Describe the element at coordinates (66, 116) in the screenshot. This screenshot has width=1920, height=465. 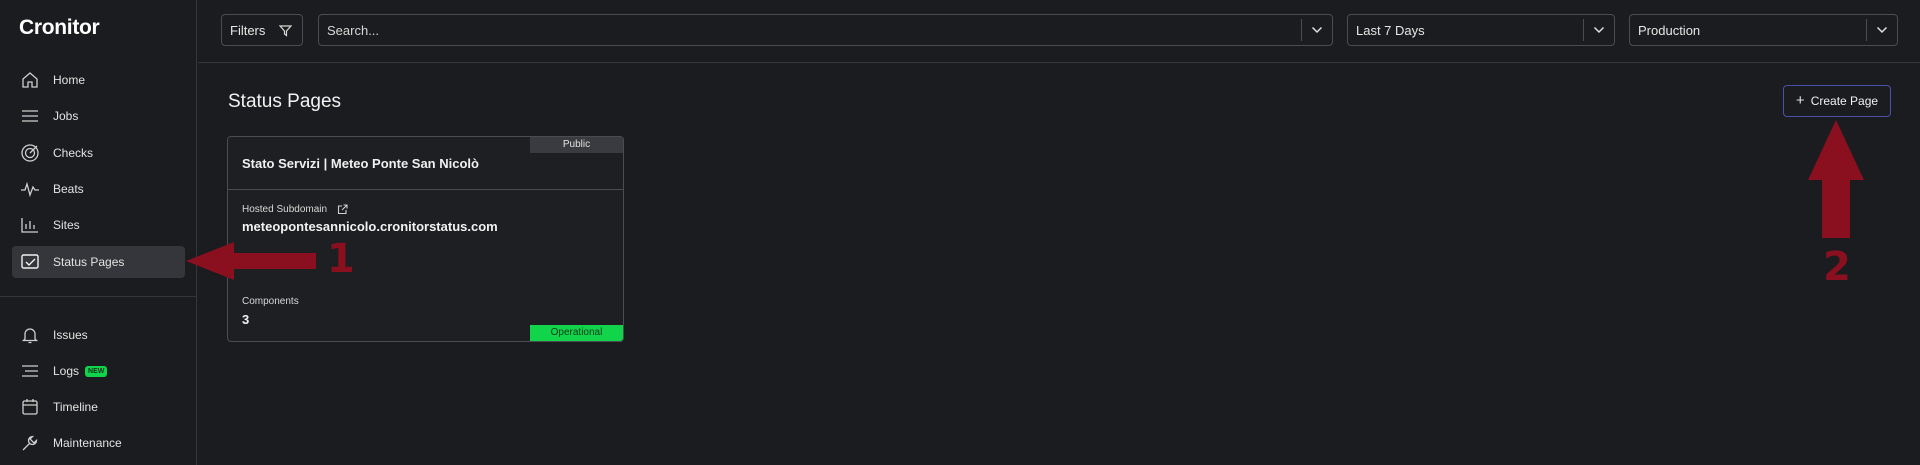
I see `sidebar-item-label: Jobs` at that location.